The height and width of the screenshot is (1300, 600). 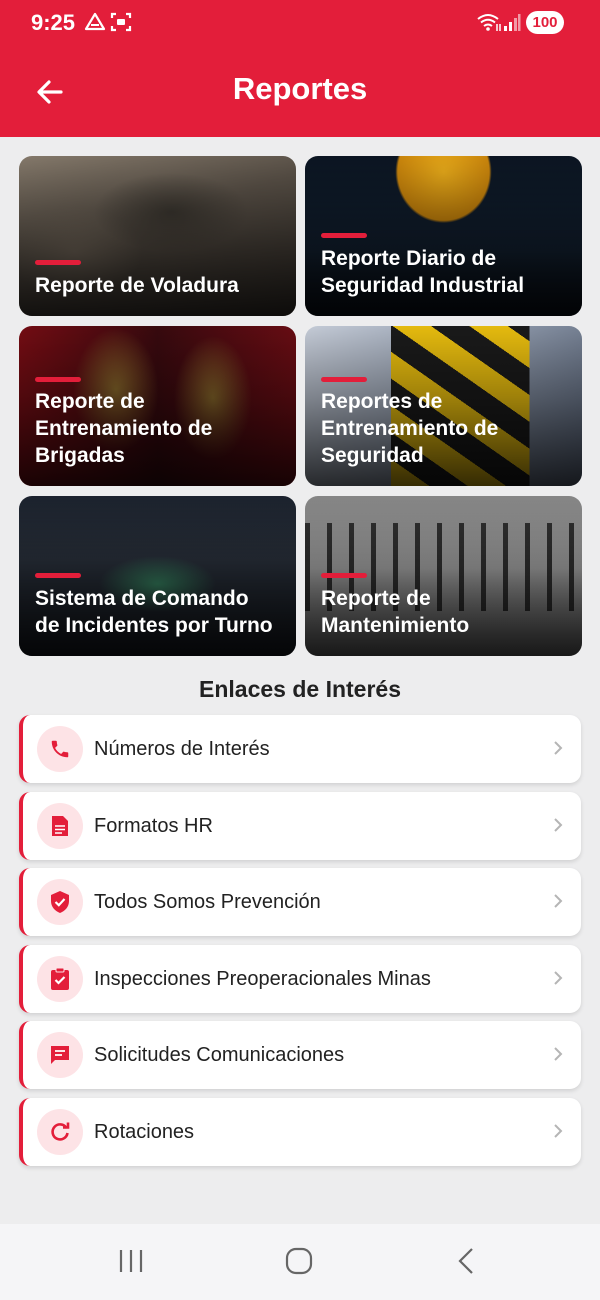 What do you see at coordinates (300, 749) in the screenshot?
I see `link-numeros-interes: Números de Interés` at bounding box center [300, 749].